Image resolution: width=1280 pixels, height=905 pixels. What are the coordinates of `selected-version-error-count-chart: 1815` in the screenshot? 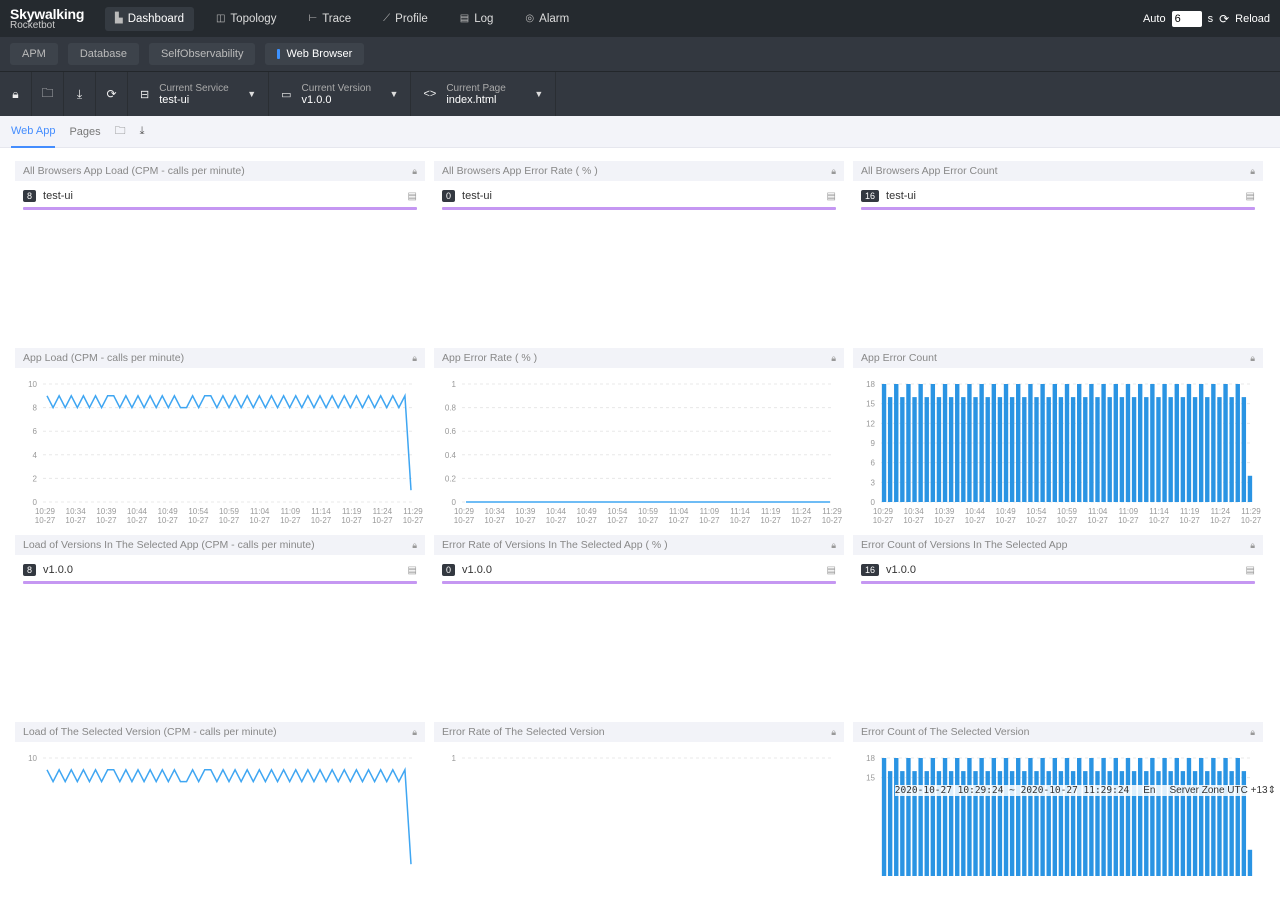 It's located at (1058, 822).